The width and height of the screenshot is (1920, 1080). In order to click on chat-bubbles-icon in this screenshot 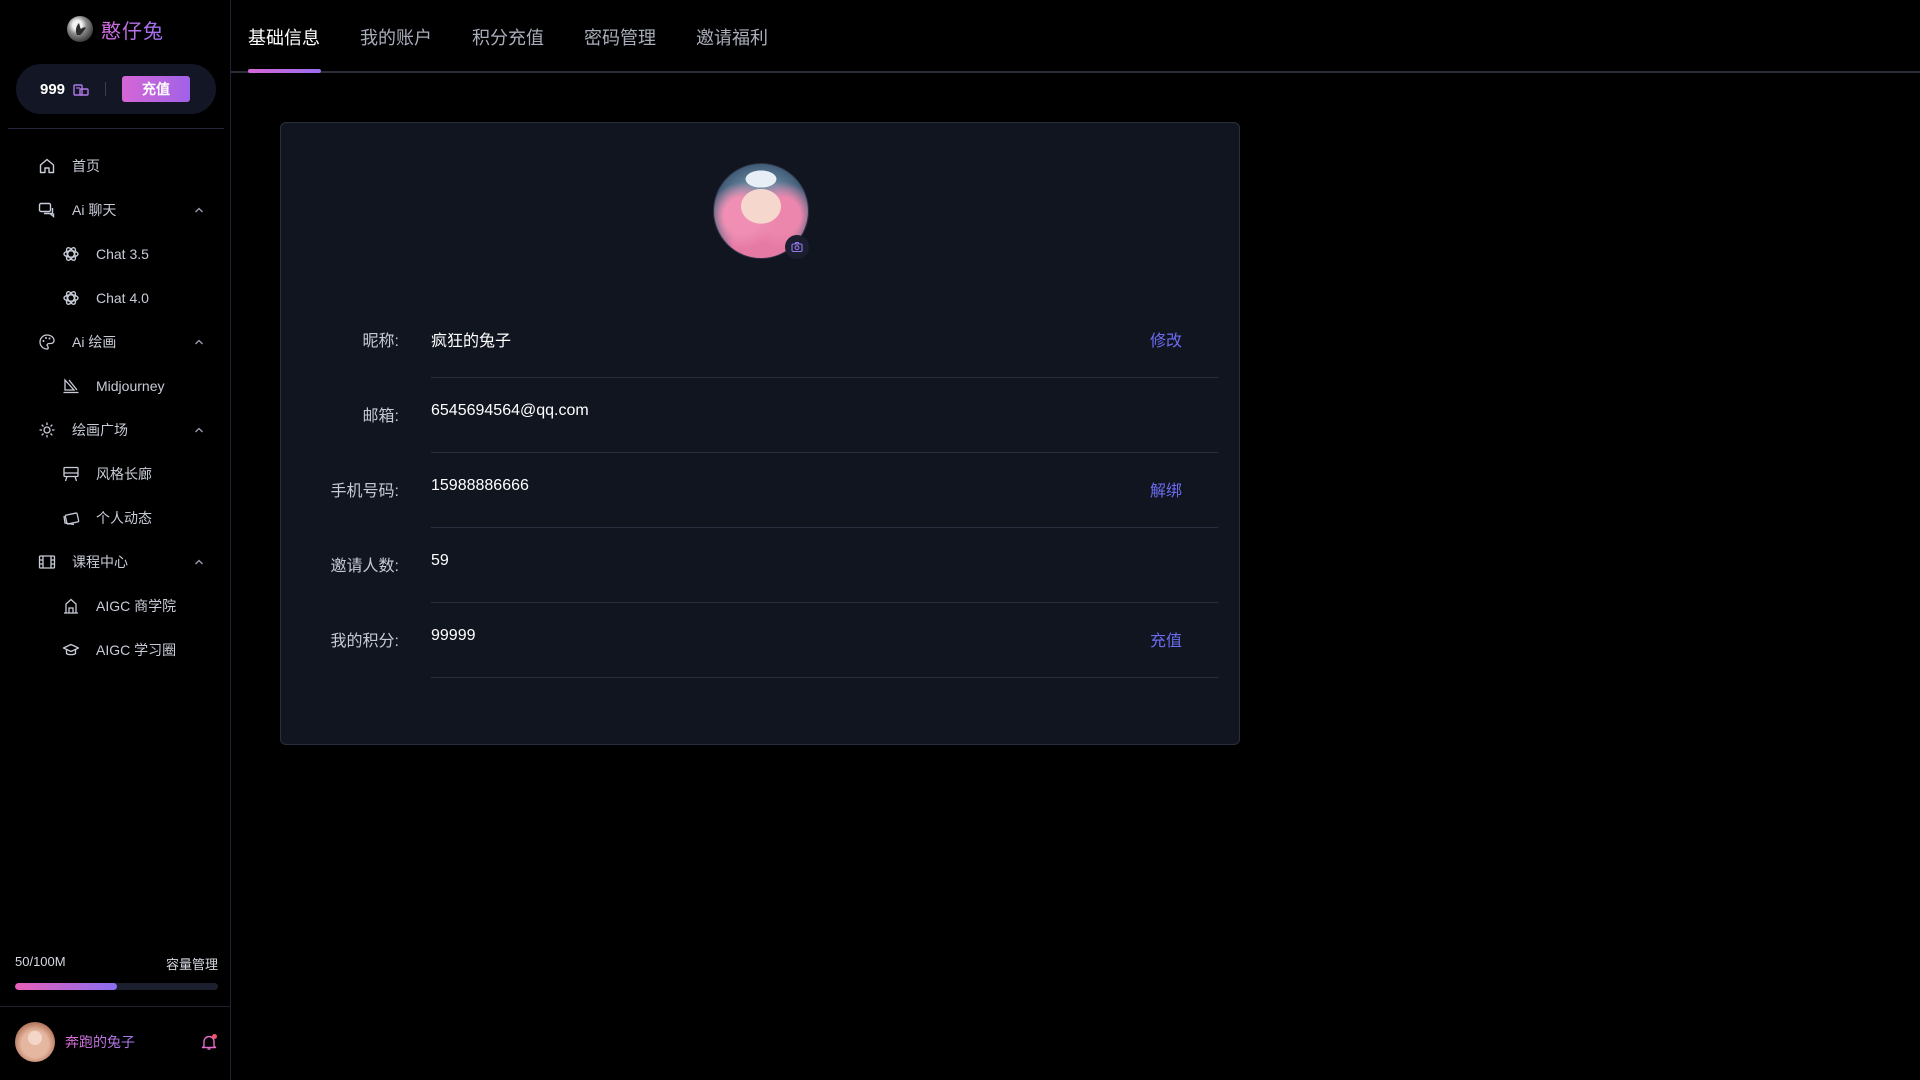, I will do `click(46, 210)`.